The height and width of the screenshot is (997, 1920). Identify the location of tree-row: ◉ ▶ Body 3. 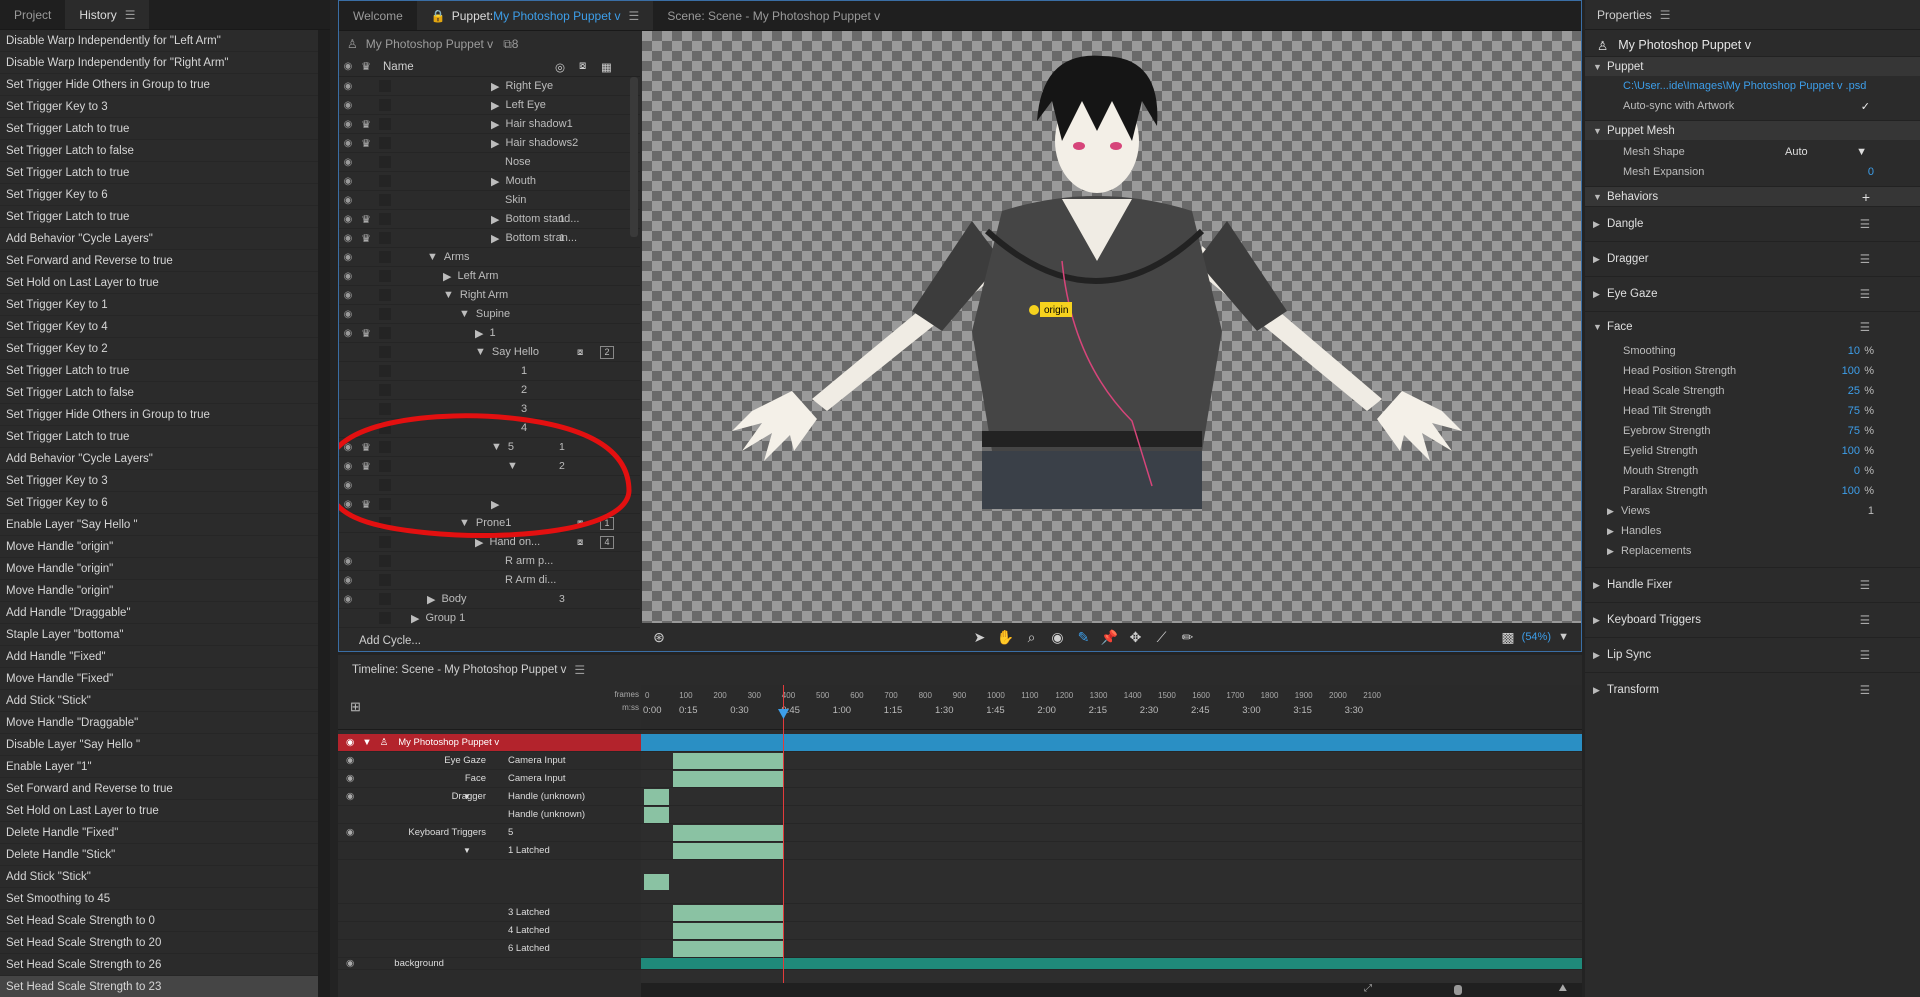
(489, 599).